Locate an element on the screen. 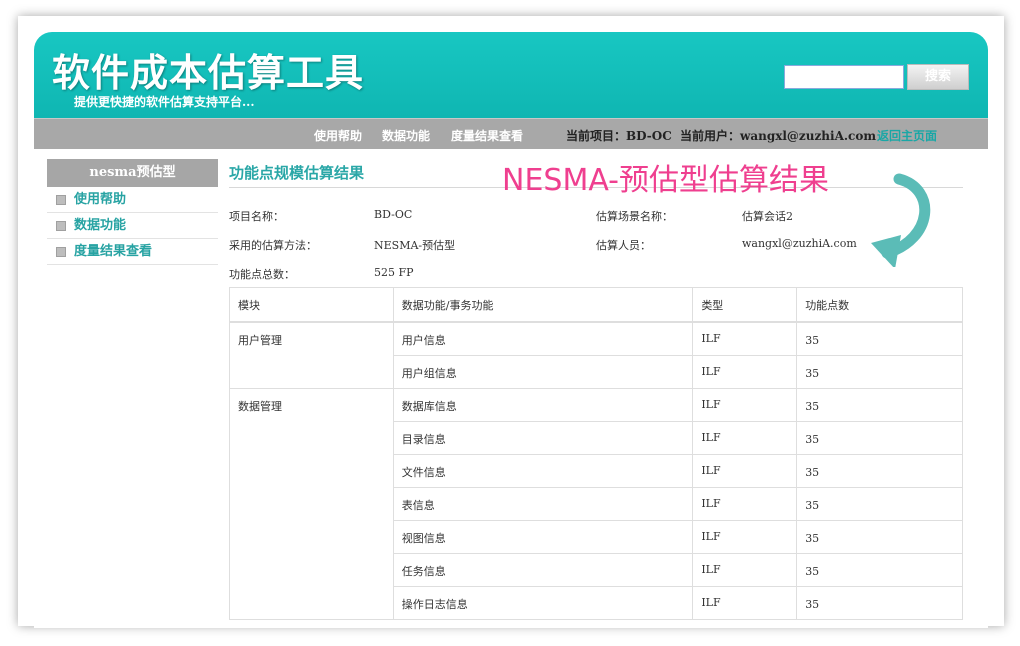 Image resolution: width=1020 pixels, height=646 pixels. col-header-fp: 功能点数 is located at coordinates (879, 305).